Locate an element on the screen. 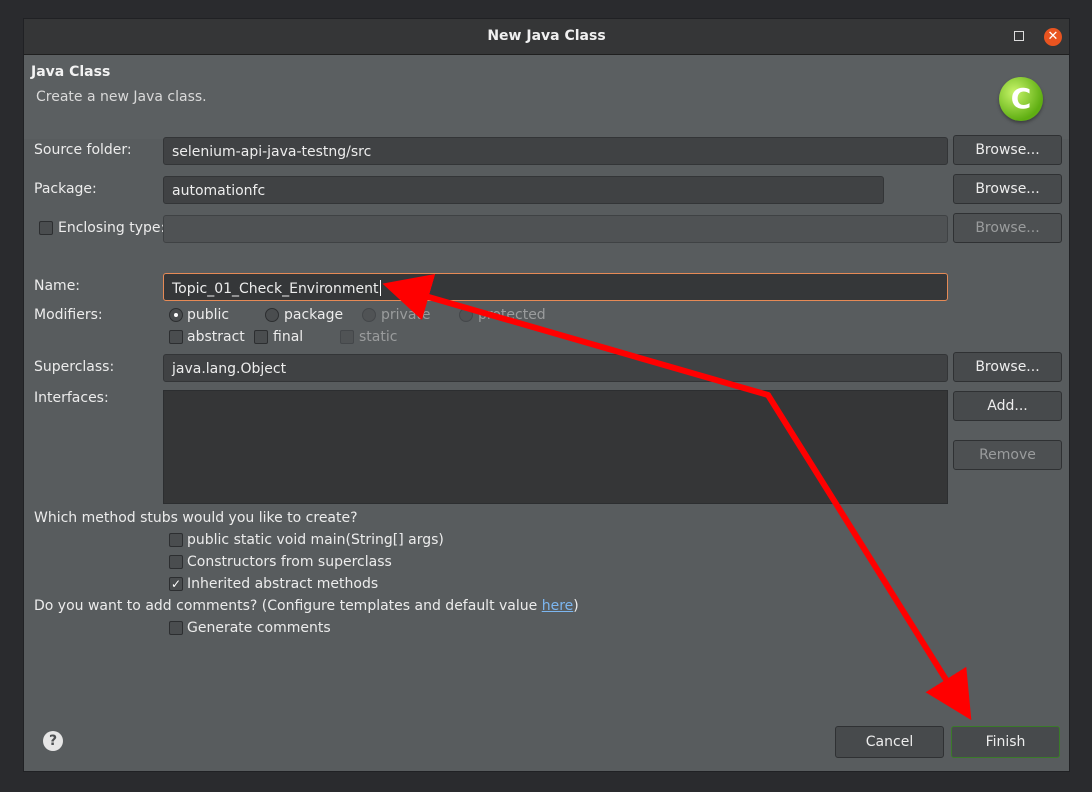 Image resolution: width=1092 pixels, height=792 pixels. configure-templates-link: here is located at coordinates (558, 606).